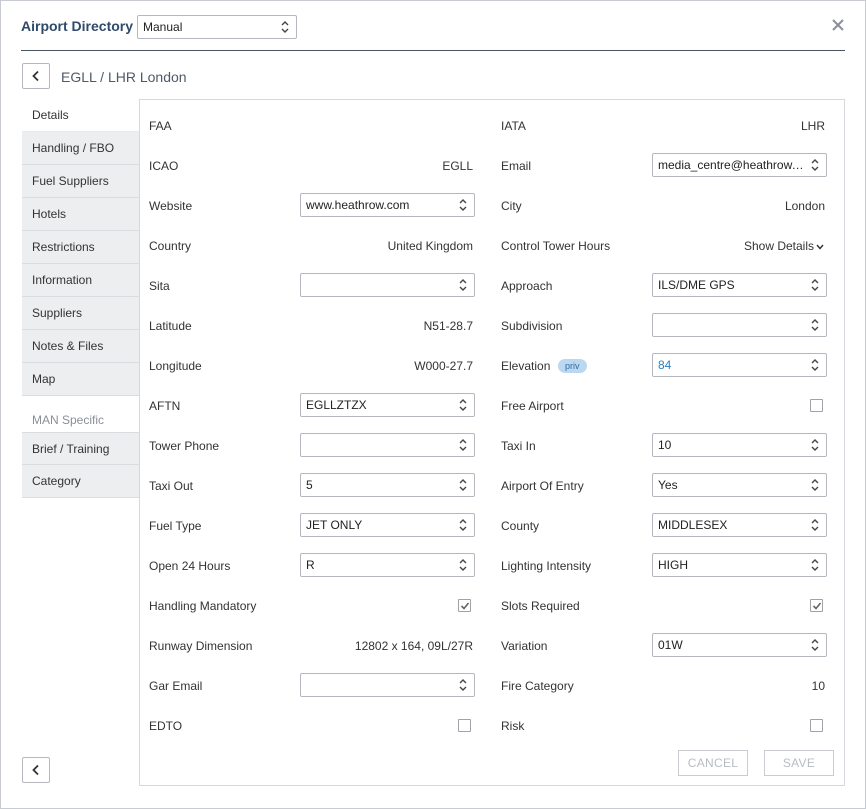  I want to click on risk-checkbox, so click(816, 725).